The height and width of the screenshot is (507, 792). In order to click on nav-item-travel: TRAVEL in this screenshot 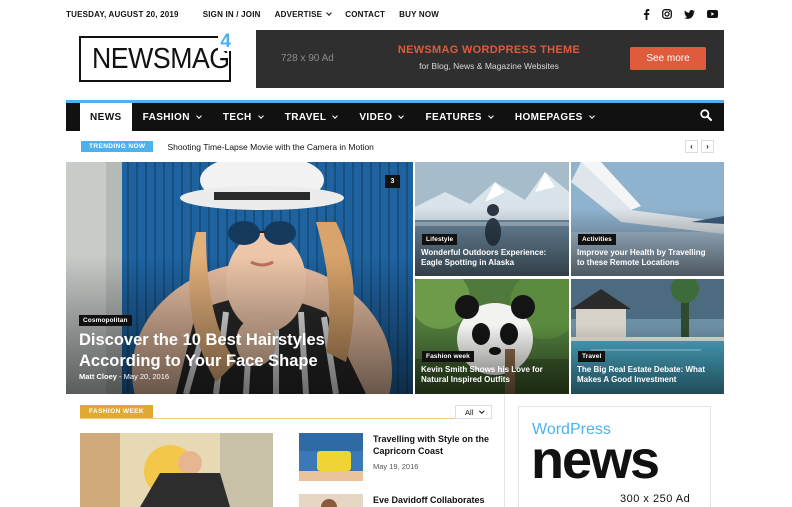, I will do `click(311, 117)`.